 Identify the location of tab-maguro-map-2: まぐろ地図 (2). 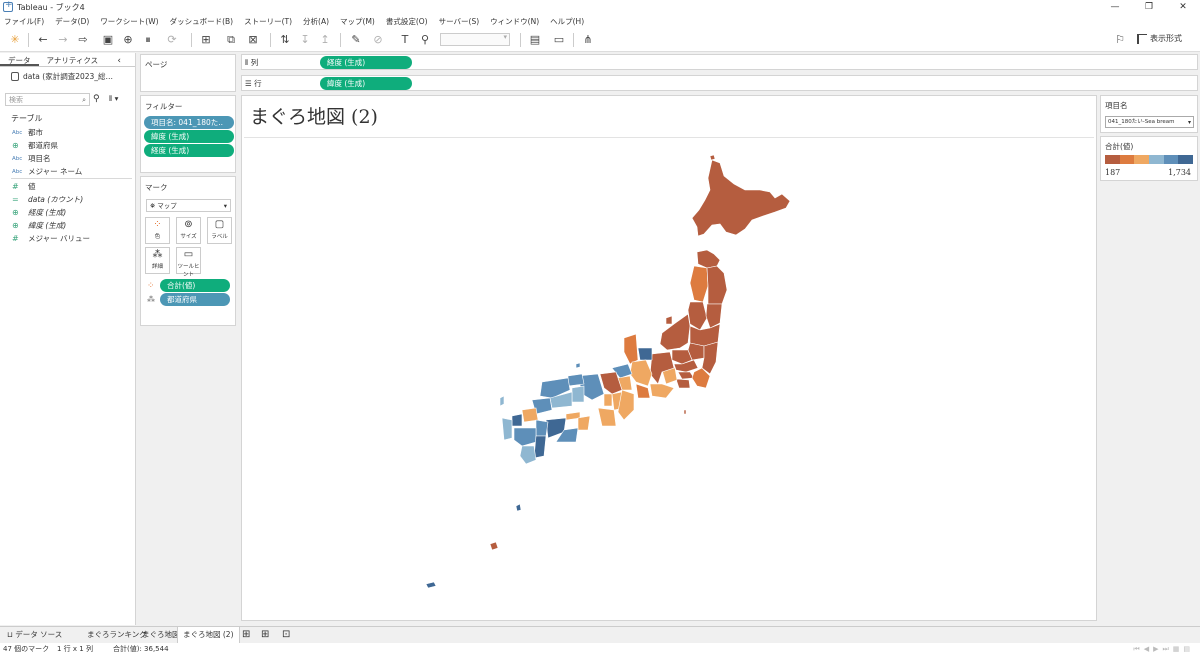
(208, 635).